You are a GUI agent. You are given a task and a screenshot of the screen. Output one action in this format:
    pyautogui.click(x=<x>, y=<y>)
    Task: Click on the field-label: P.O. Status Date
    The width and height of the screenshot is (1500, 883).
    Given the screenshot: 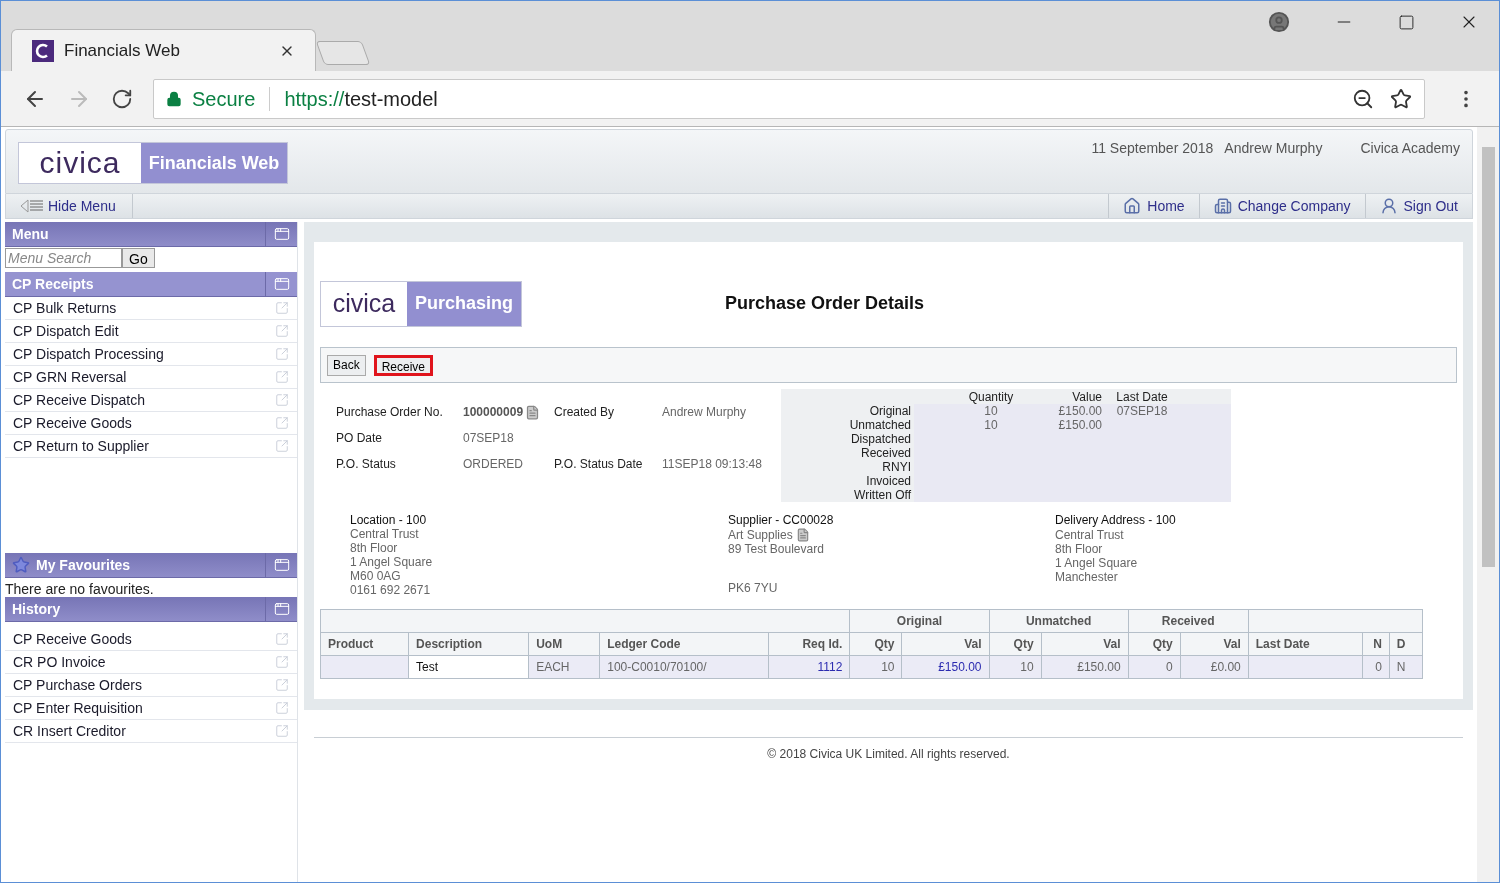 What is the action you would take?
    pyautogui.click(x=599, y=464)
    